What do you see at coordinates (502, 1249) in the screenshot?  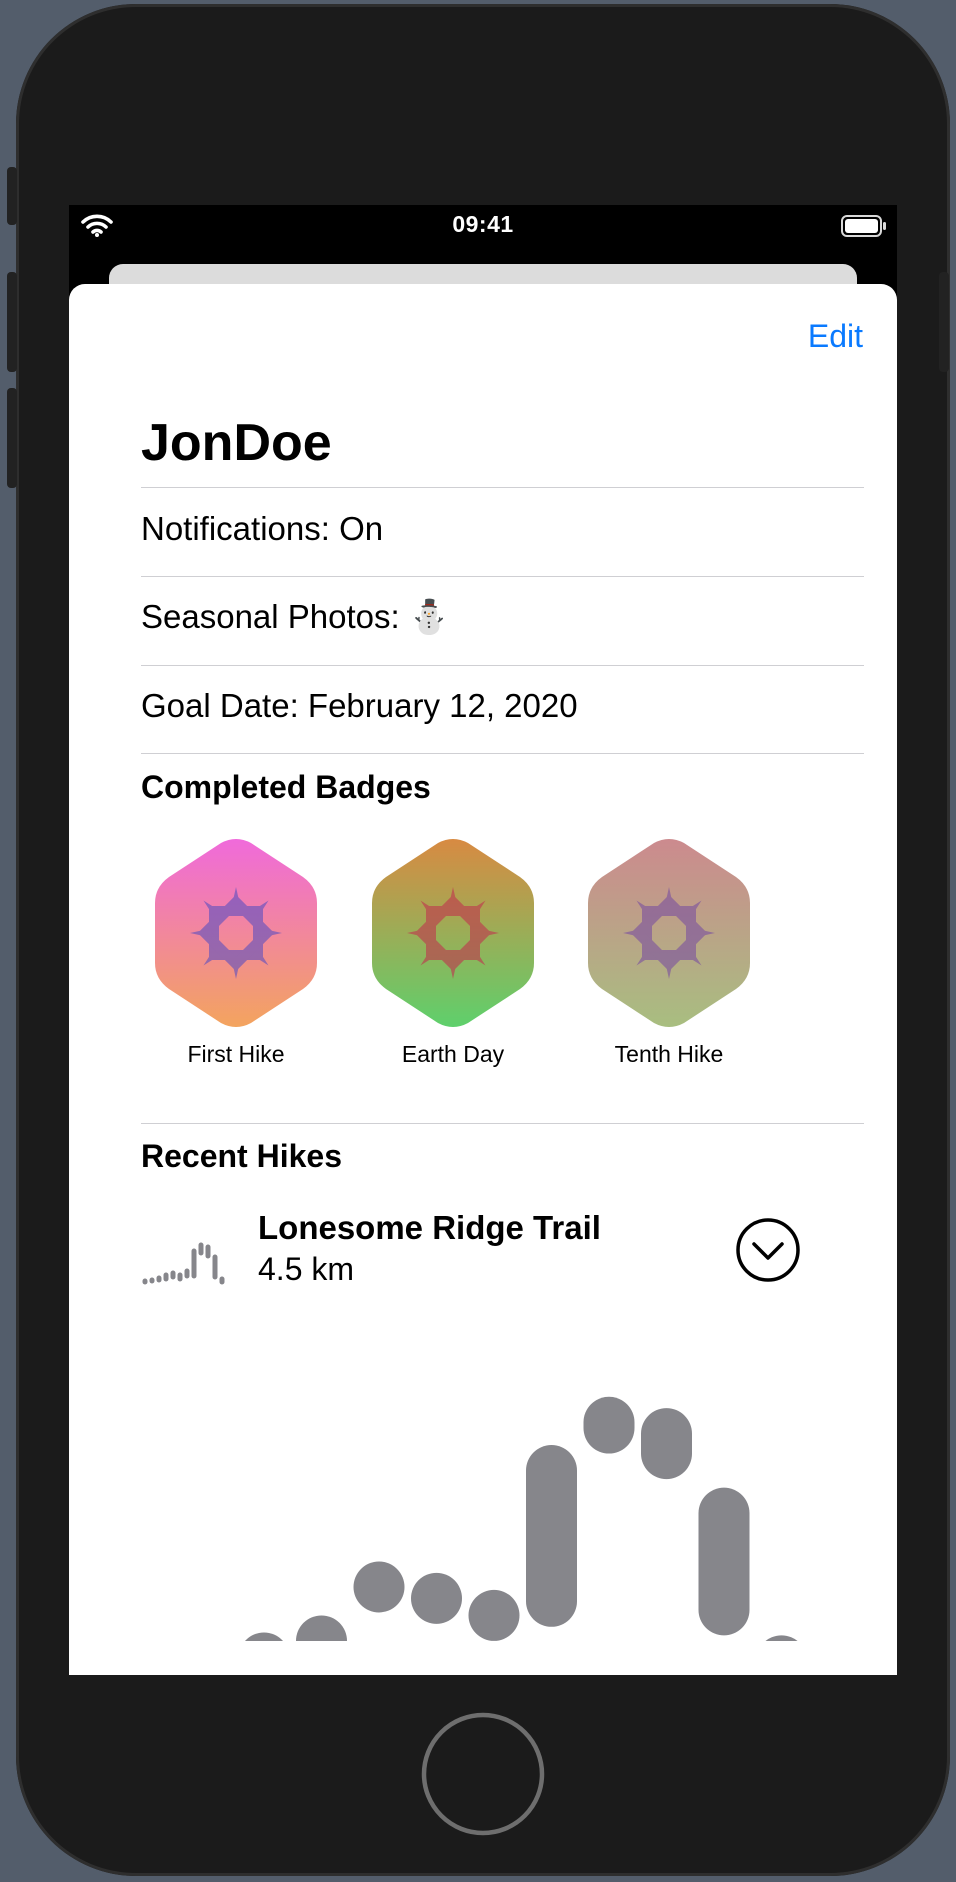 I see `hike-row: Lonesome Ridge Trail 4.5 km` at bounding box center [502, 1249].